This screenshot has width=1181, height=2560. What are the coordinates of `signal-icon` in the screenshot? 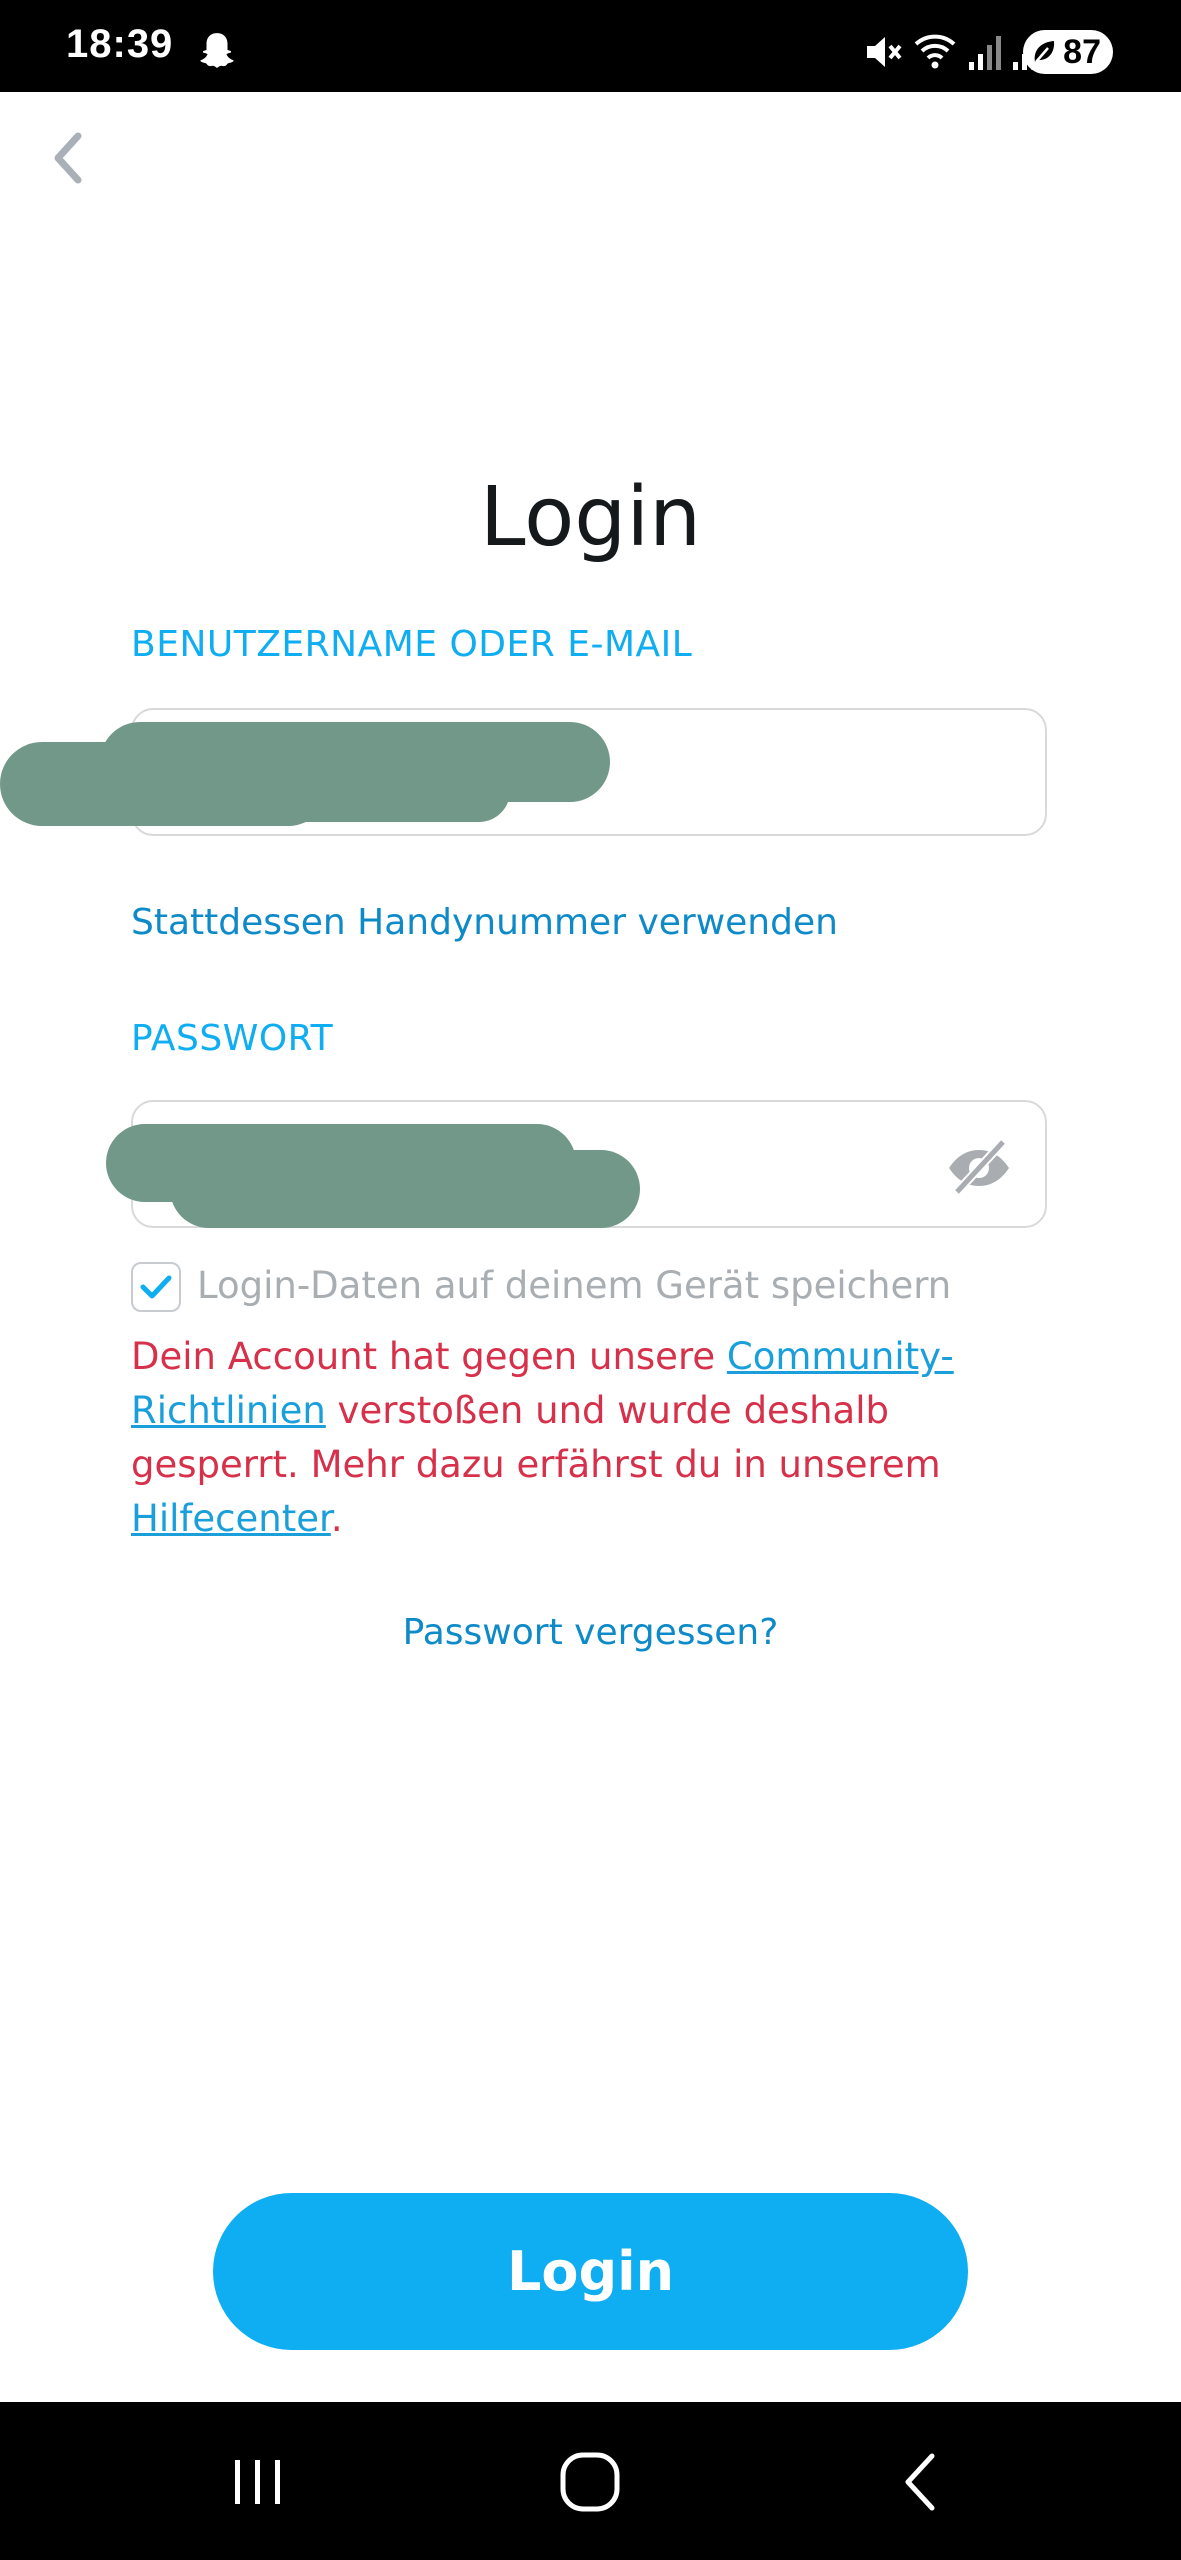 It's located at (985, 53).